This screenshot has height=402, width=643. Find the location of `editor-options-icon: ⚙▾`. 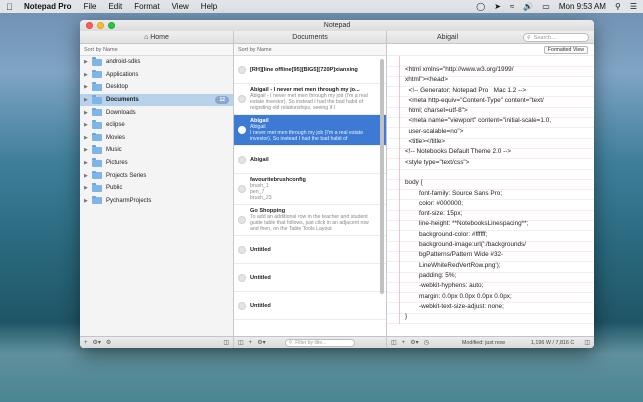

editor-options-icon: ⚙▾ is located at coordinates (414, 342).